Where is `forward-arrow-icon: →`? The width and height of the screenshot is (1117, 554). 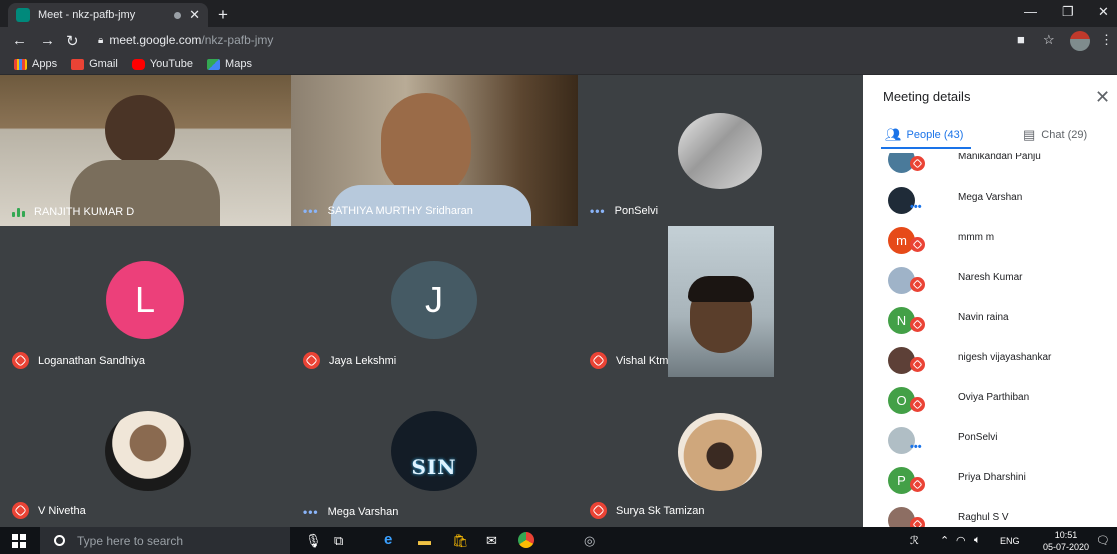 forward-arrow-icon: → is located at coordinates (47, 40).